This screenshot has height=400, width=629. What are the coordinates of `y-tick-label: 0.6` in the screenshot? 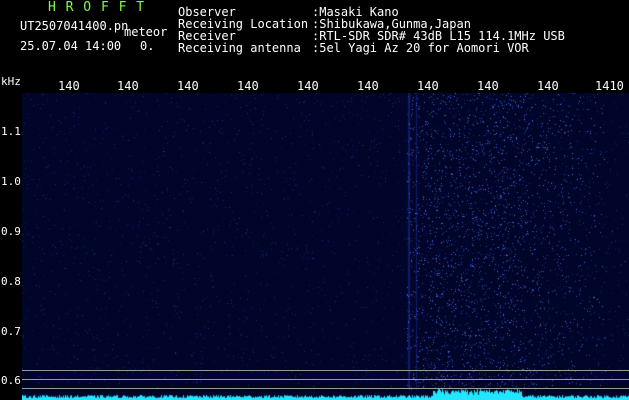 It's located at (11, 380).